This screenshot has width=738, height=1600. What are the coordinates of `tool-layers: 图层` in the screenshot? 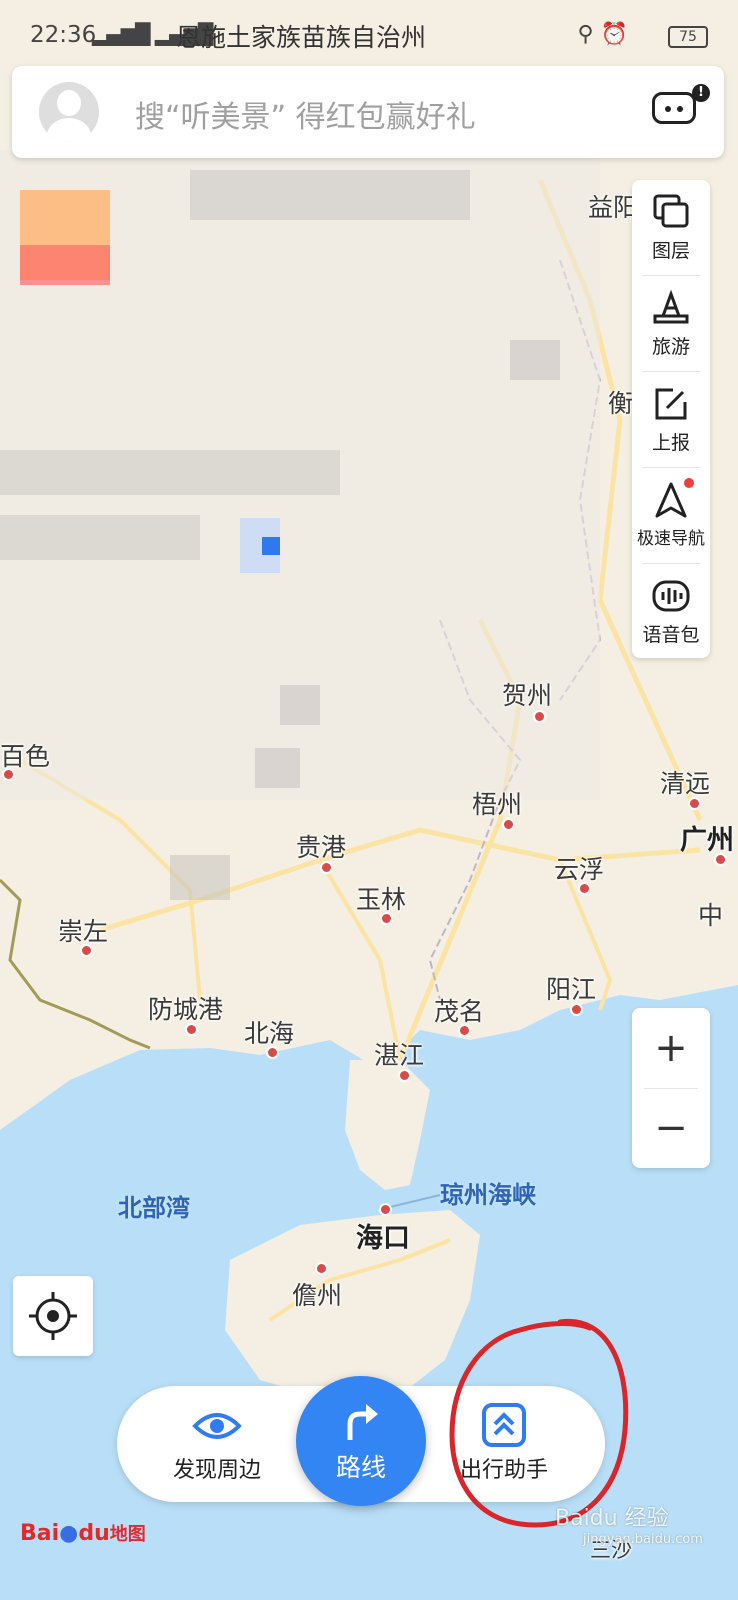 It's located at (671, 228).